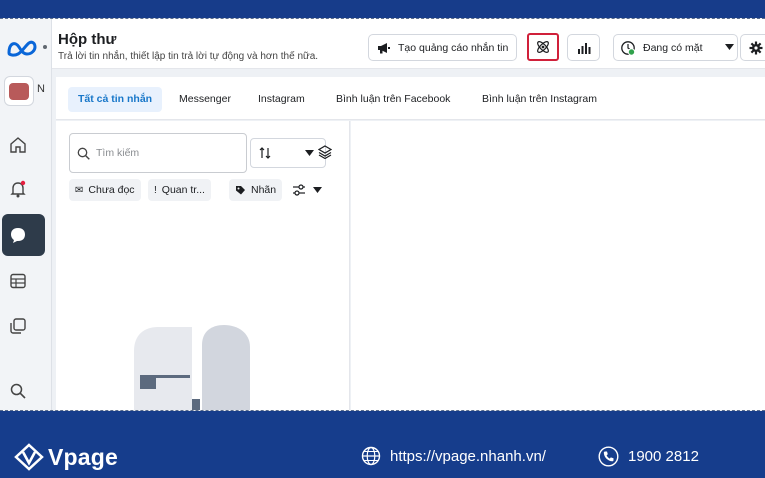 Image resolution: width=765 pixels, height=478 pixels. What do you see at coordinates (453, 47) in the screenshot?
I see `create-message-ad-label: Tạo quảng cáo nhắn tin` at bounding box center [453, 47].